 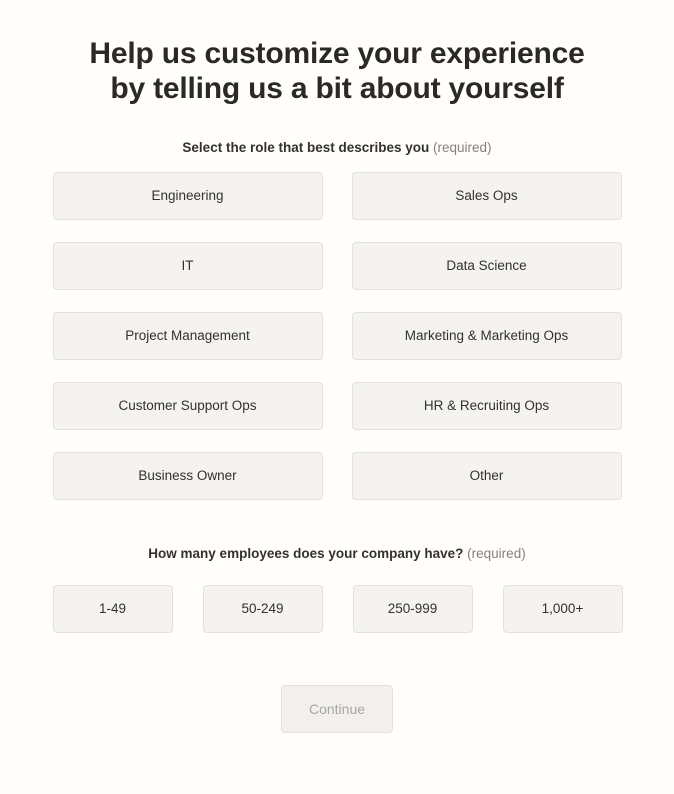 I want to click on page-title-line-1: Help us customize your experience, so click(x=337, y=53).